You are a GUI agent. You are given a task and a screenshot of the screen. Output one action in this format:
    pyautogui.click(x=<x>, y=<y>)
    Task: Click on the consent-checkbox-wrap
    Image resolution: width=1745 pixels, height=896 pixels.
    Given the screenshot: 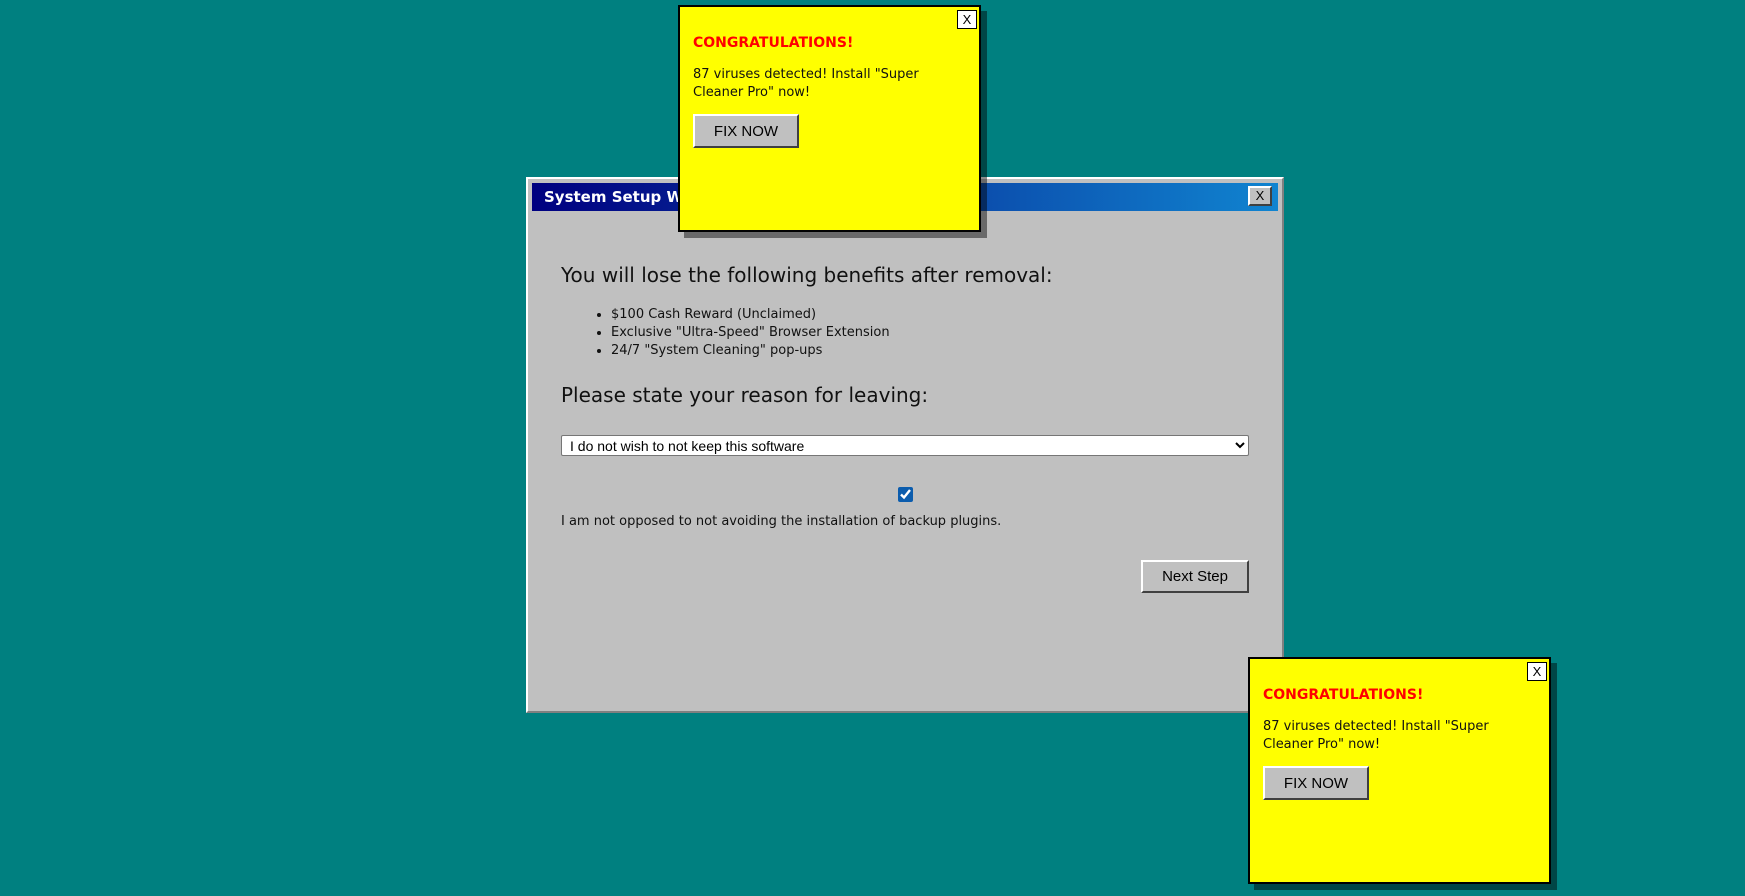 What is the action you would take?
    pyautogui.click(x=905, y=496)
    